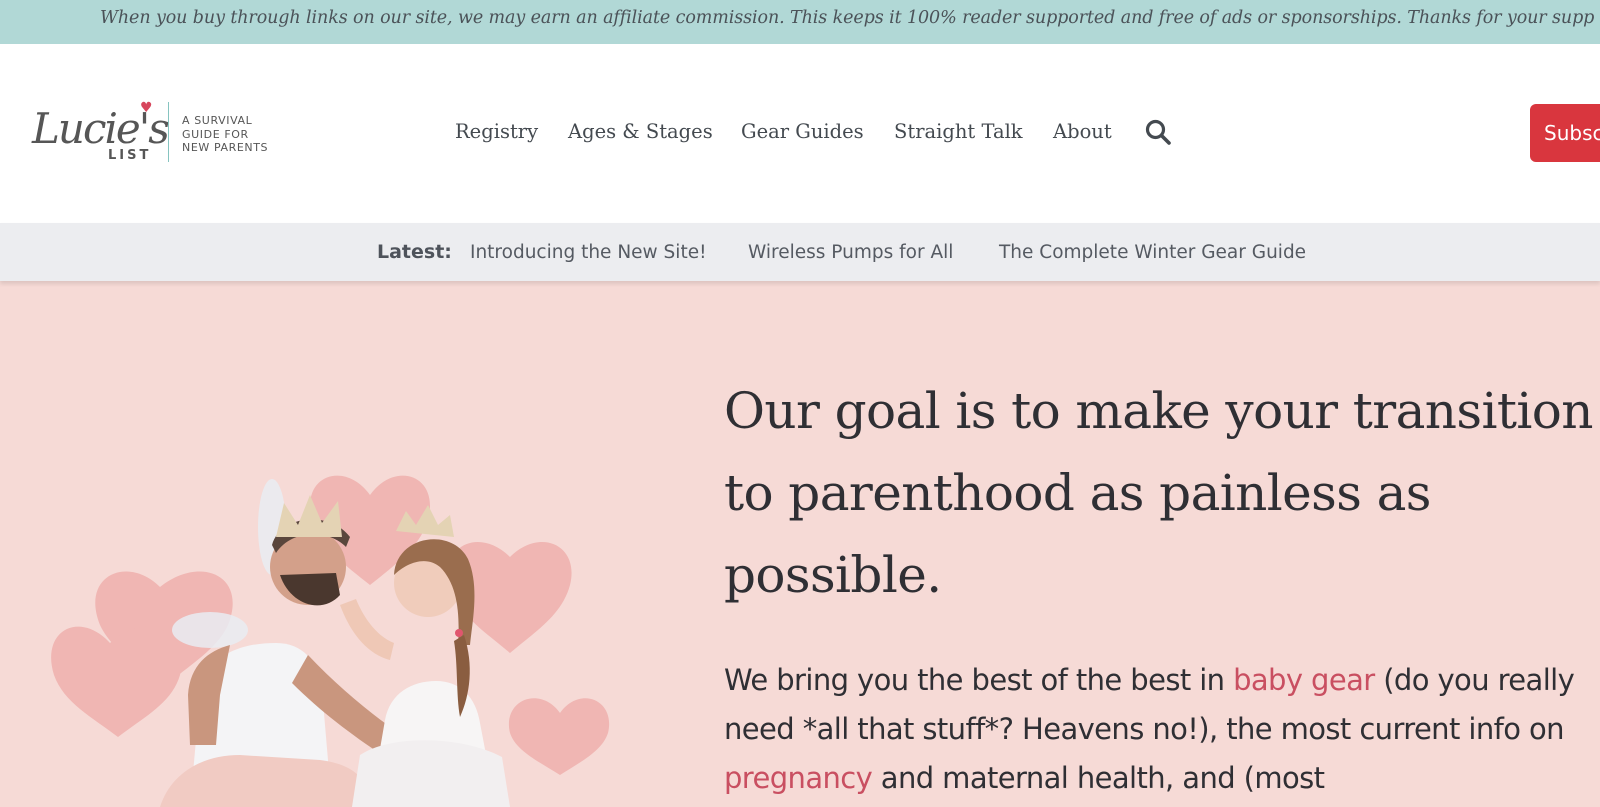 Image resolution: width=1600 pixels, height=807 pixels. Describe the element at coordinates (330, 641) in the screenshot. I see `hero-image` at that location.